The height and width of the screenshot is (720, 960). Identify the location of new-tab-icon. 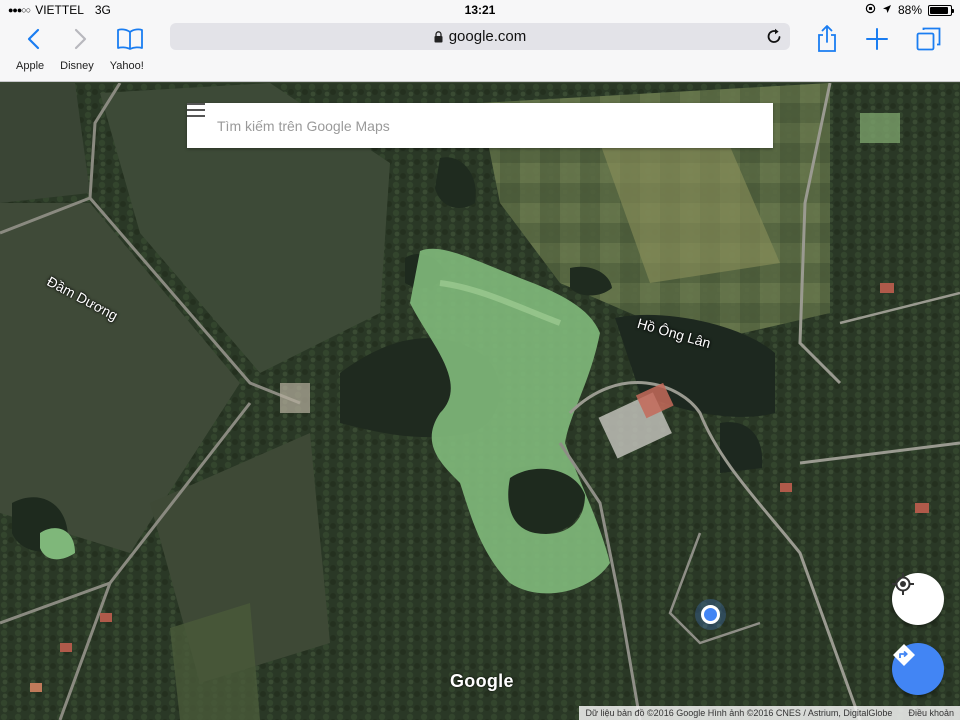
(877, 39).